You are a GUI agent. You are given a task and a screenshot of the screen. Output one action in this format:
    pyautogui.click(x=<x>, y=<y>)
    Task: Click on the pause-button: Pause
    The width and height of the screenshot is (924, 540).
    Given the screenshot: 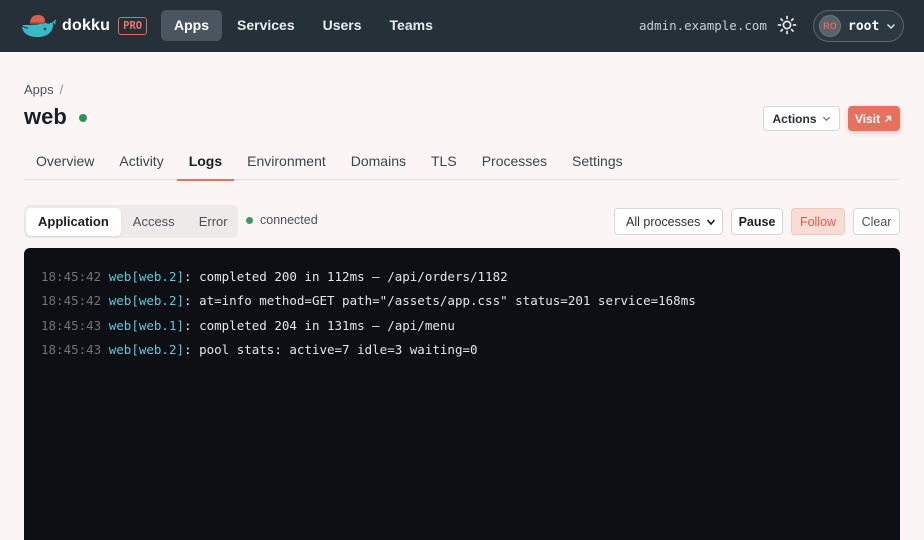 What is the action you would take?
    pyautogui.click(x=757, y=221)
    